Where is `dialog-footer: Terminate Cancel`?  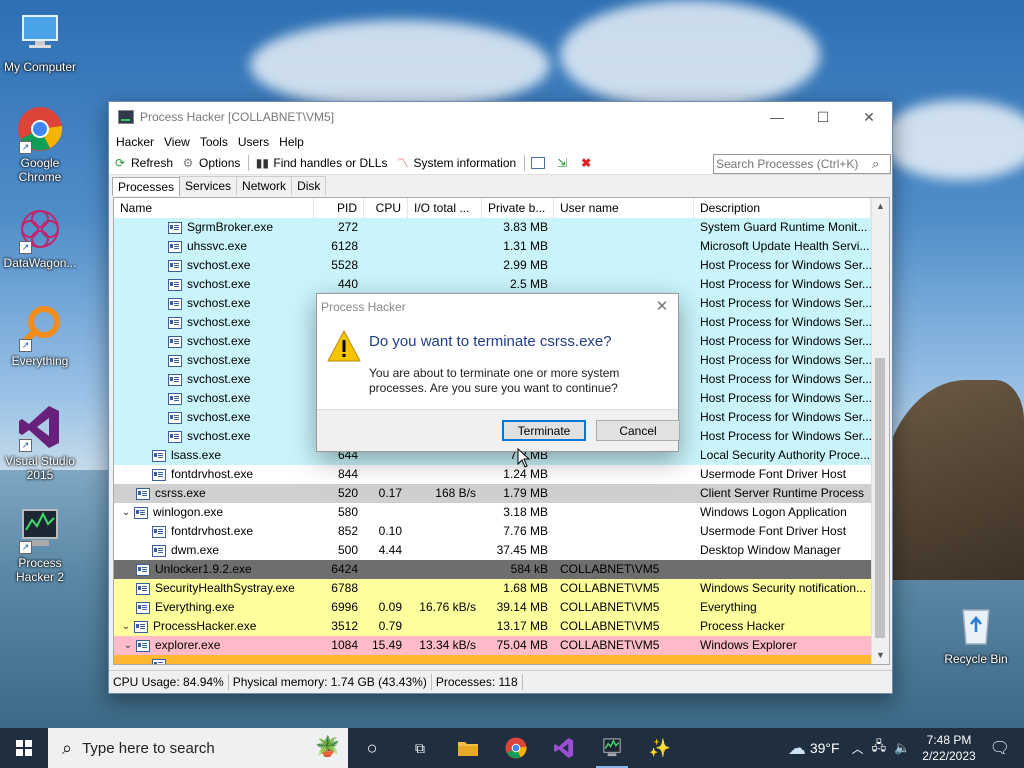 dialog-footer: Terminate Cancel is located at coordinates (498, 430).